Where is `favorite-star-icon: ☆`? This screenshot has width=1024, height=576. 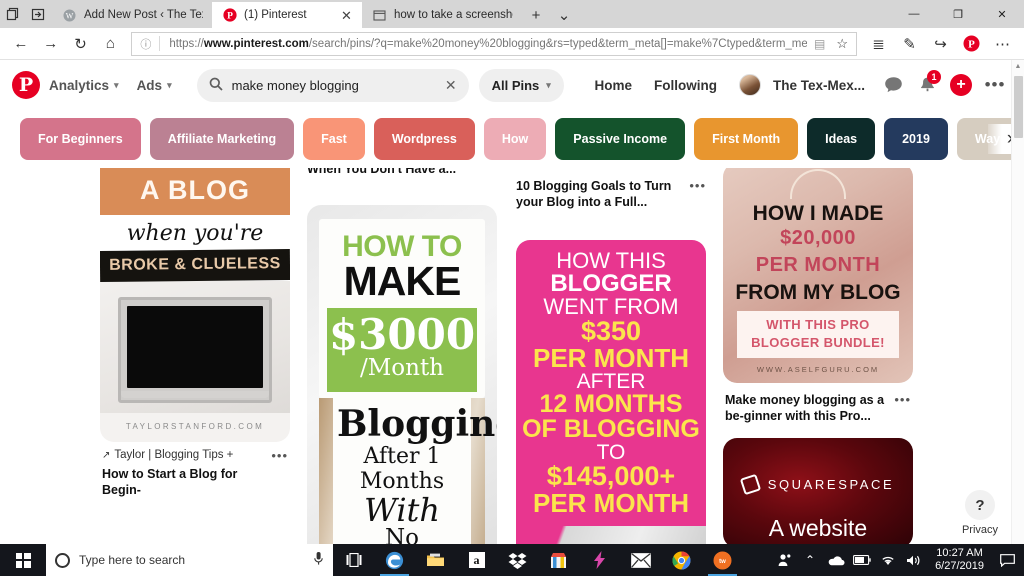 favorite-star-icon: ☆ is located at coordinates (842, 44).